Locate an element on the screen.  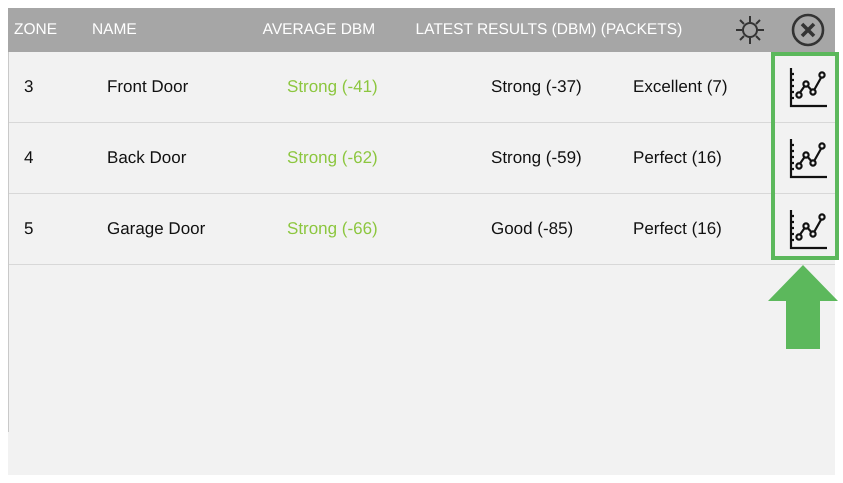
zone-number: 5 is located at coordinates (28, 229).